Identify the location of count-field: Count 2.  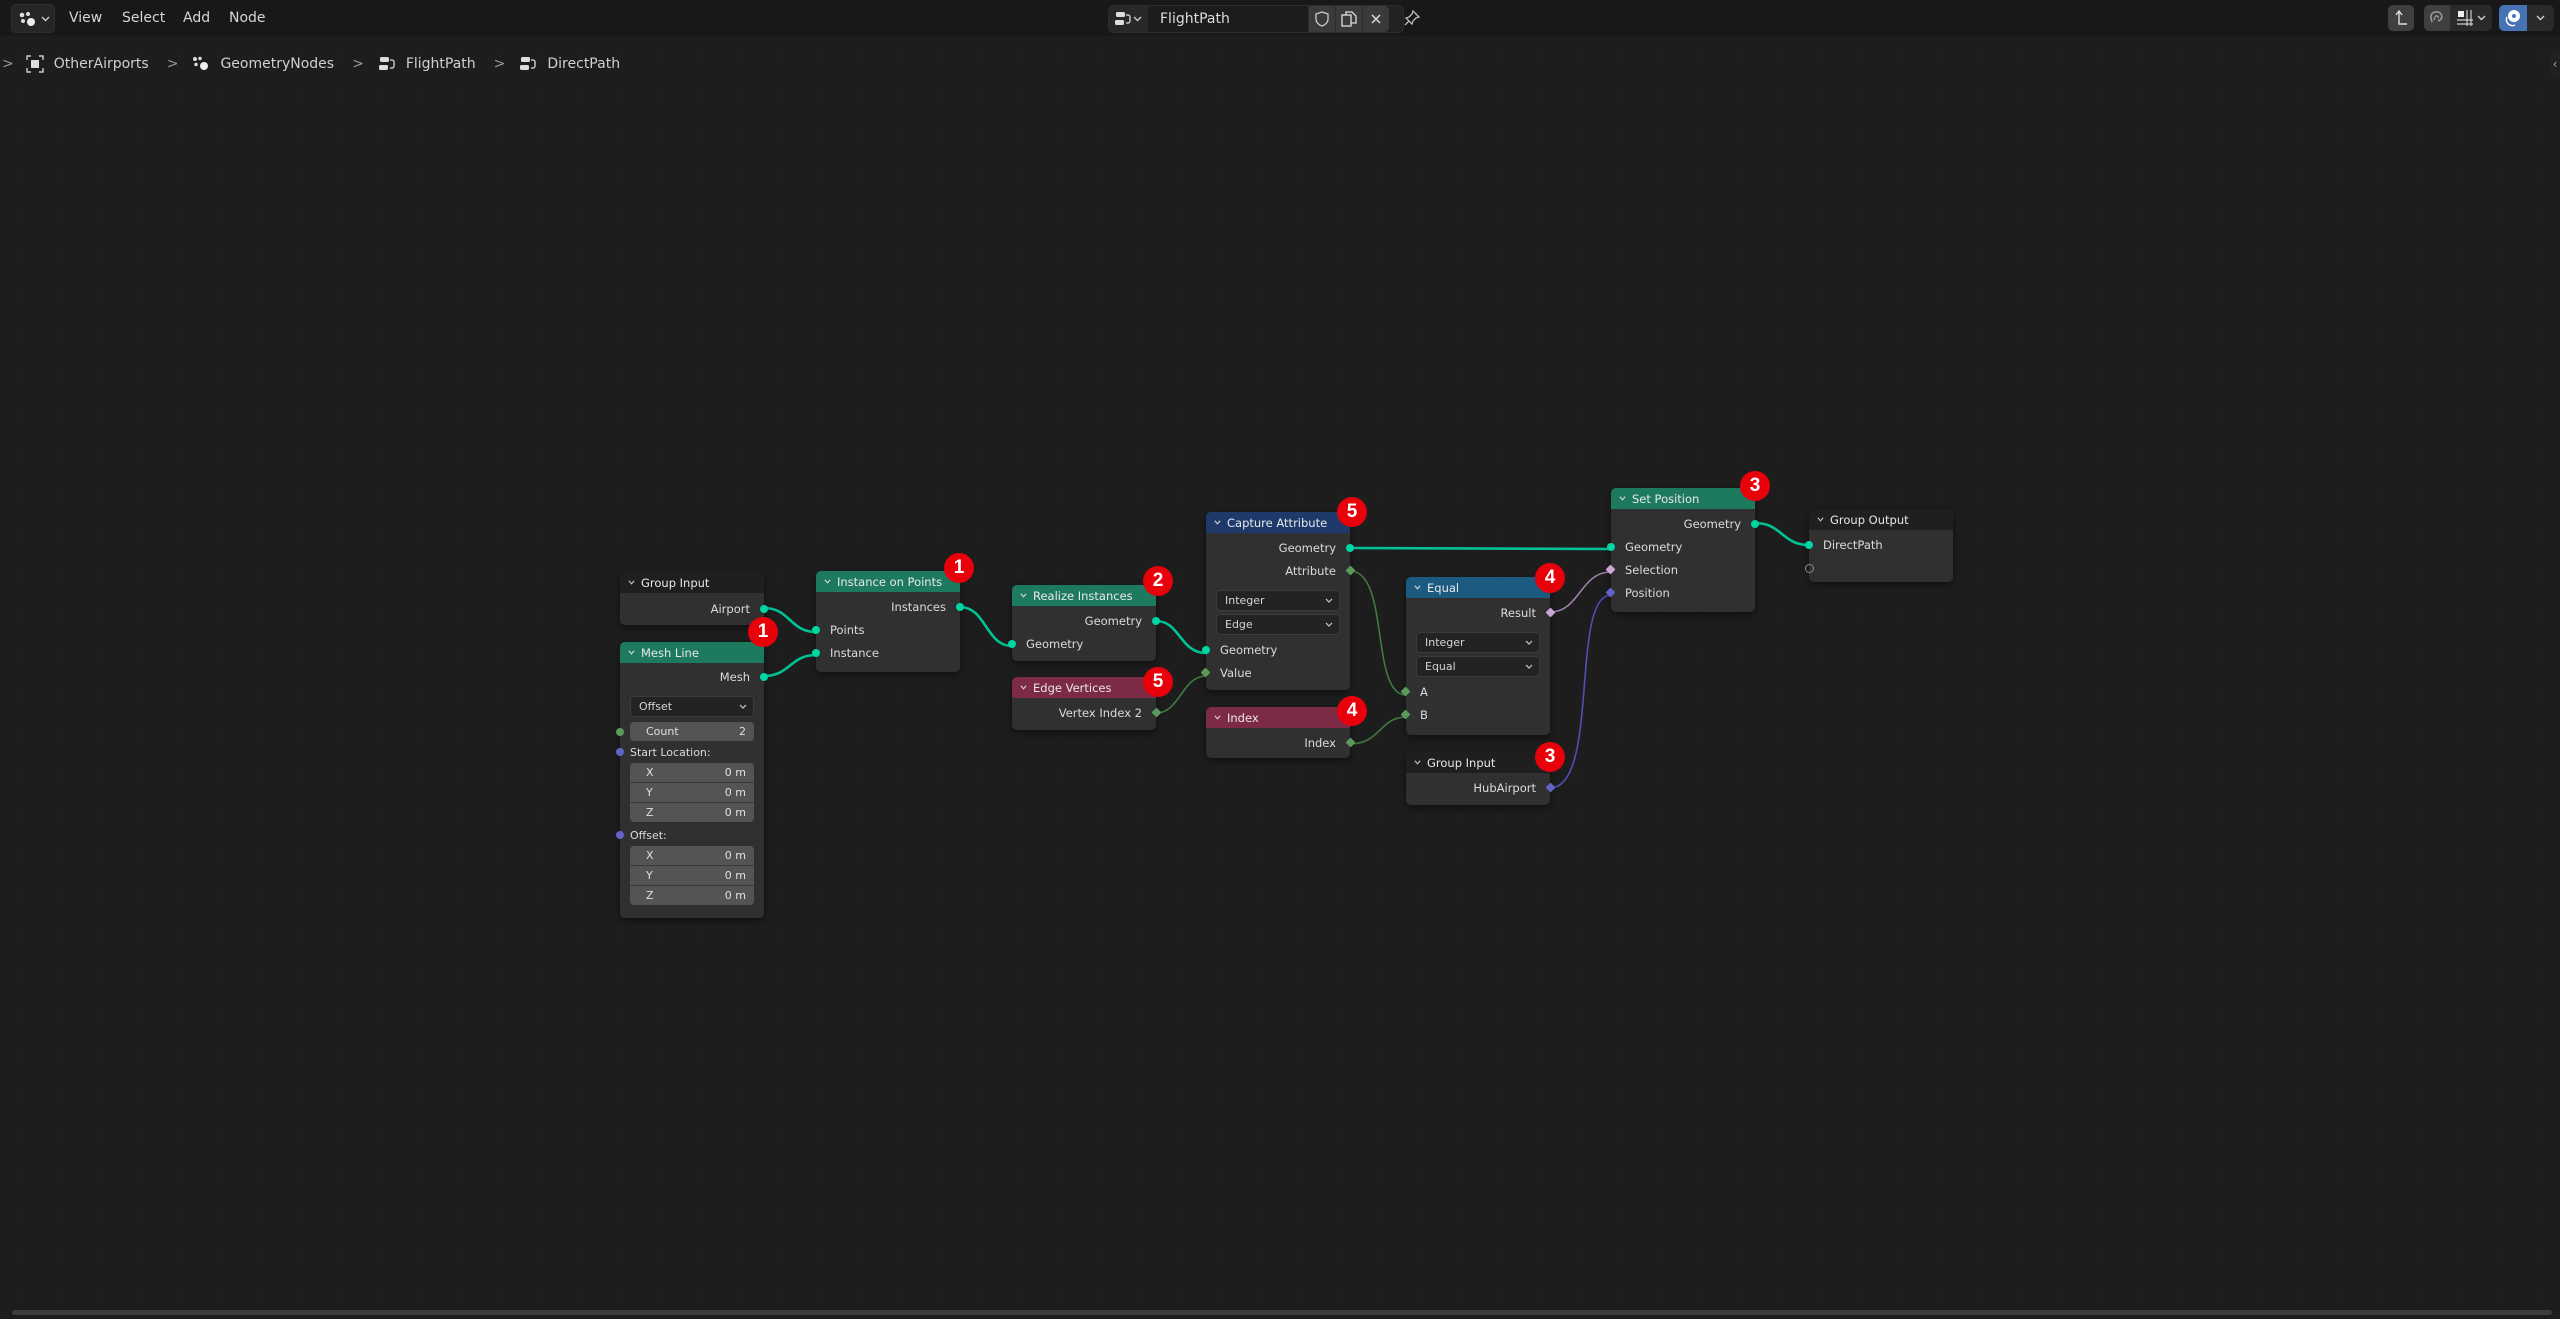
(692, 731).